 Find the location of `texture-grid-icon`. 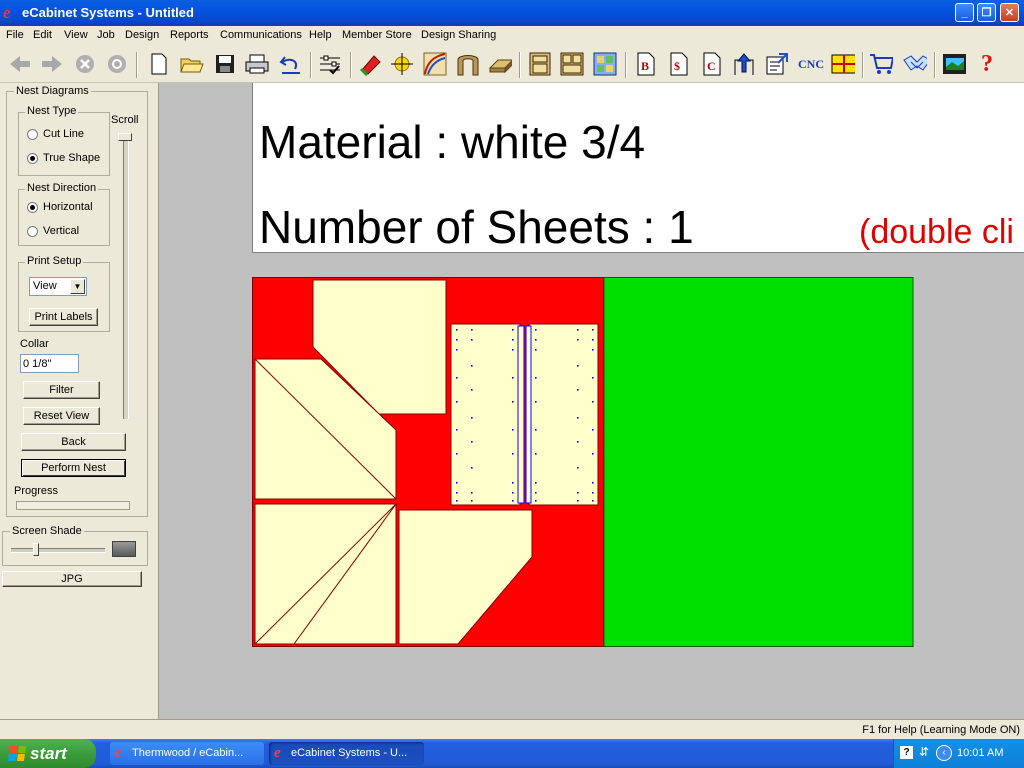

texture-grid-icon is located at coordinates (605, 64).